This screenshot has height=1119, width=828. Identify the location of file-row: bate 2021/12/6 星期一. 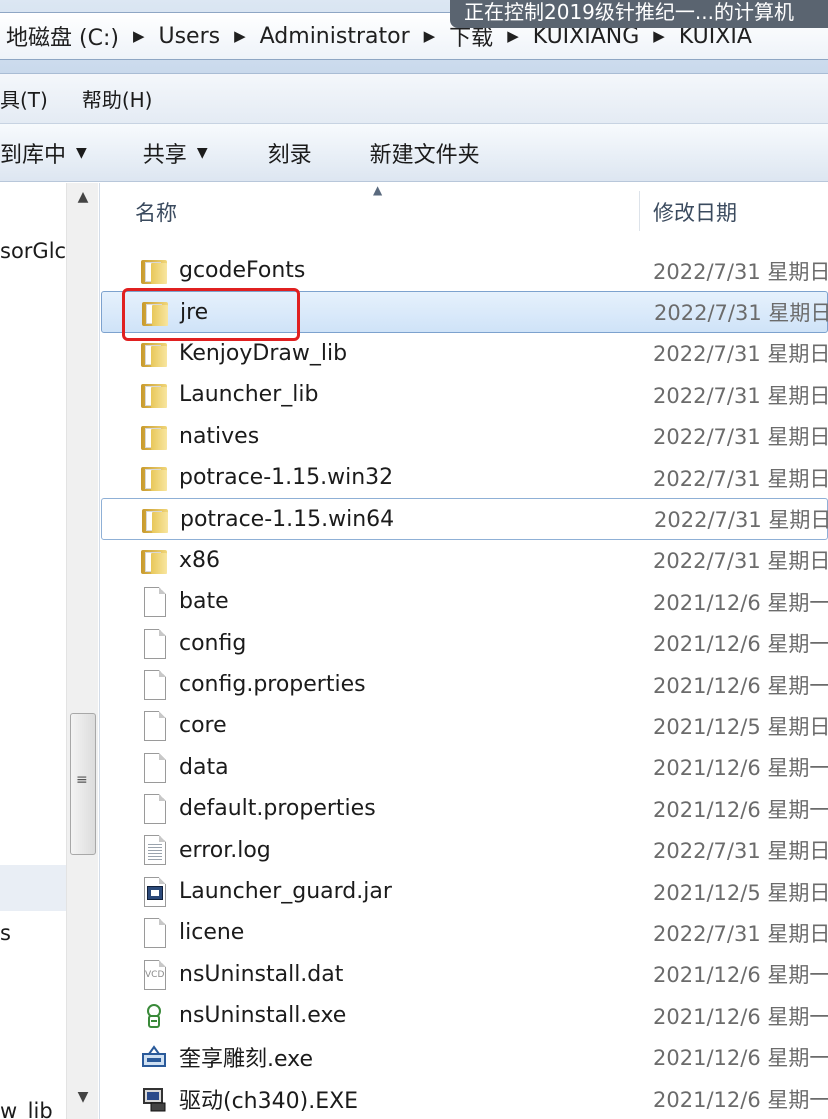
(464, 601).